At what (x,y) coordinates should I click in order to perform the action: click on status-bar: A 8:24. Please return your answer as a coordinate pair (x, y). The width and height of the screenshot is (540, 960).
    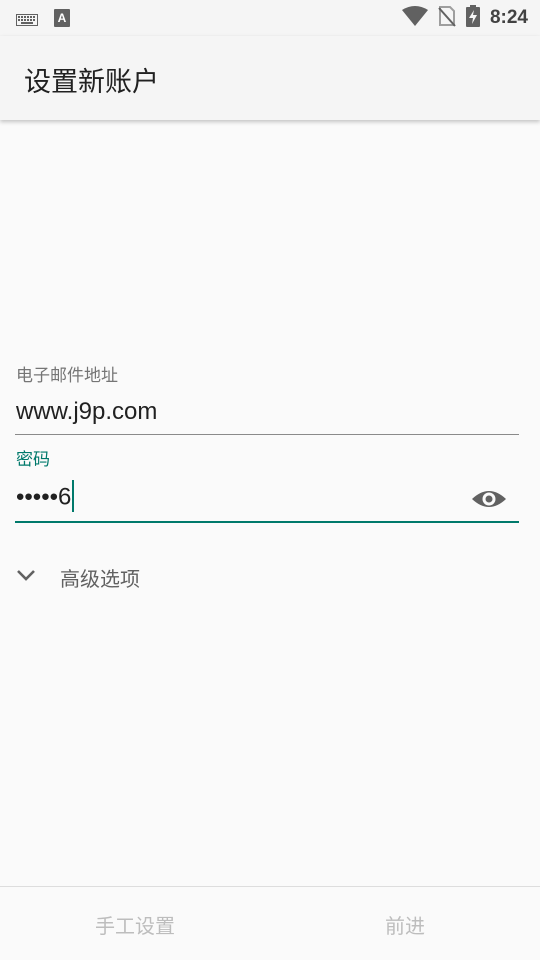
    Looking at the image, I should click on (270, 18).